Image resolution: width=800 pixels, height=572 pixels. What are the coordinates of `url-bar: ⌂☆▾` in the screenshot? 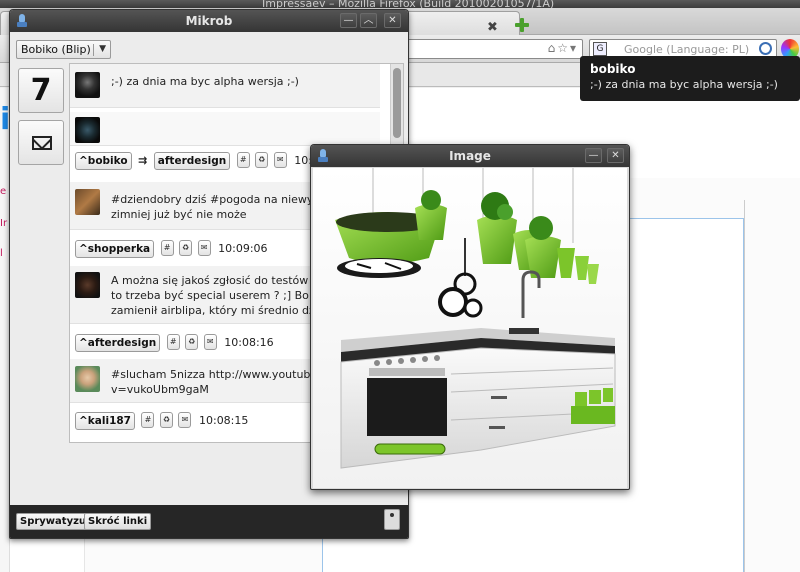 It's located at (491, 49).